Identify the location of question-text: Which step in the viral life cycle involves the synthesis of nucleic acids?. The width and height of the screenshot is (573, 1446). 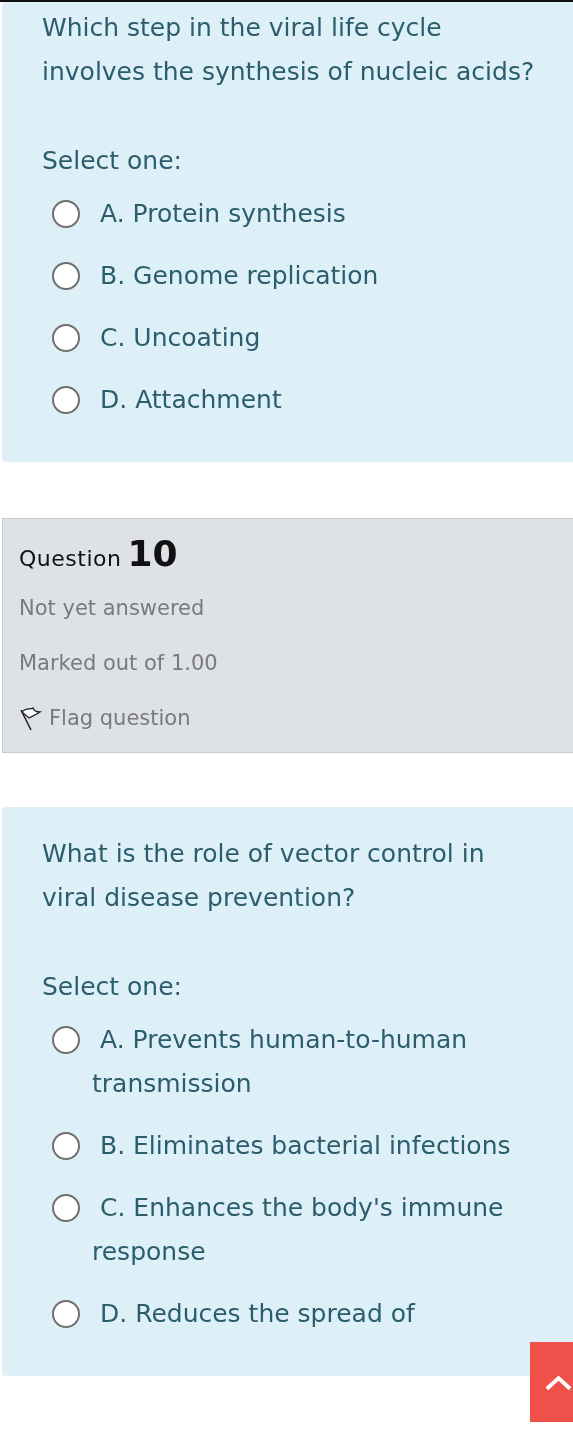
(289, 50).